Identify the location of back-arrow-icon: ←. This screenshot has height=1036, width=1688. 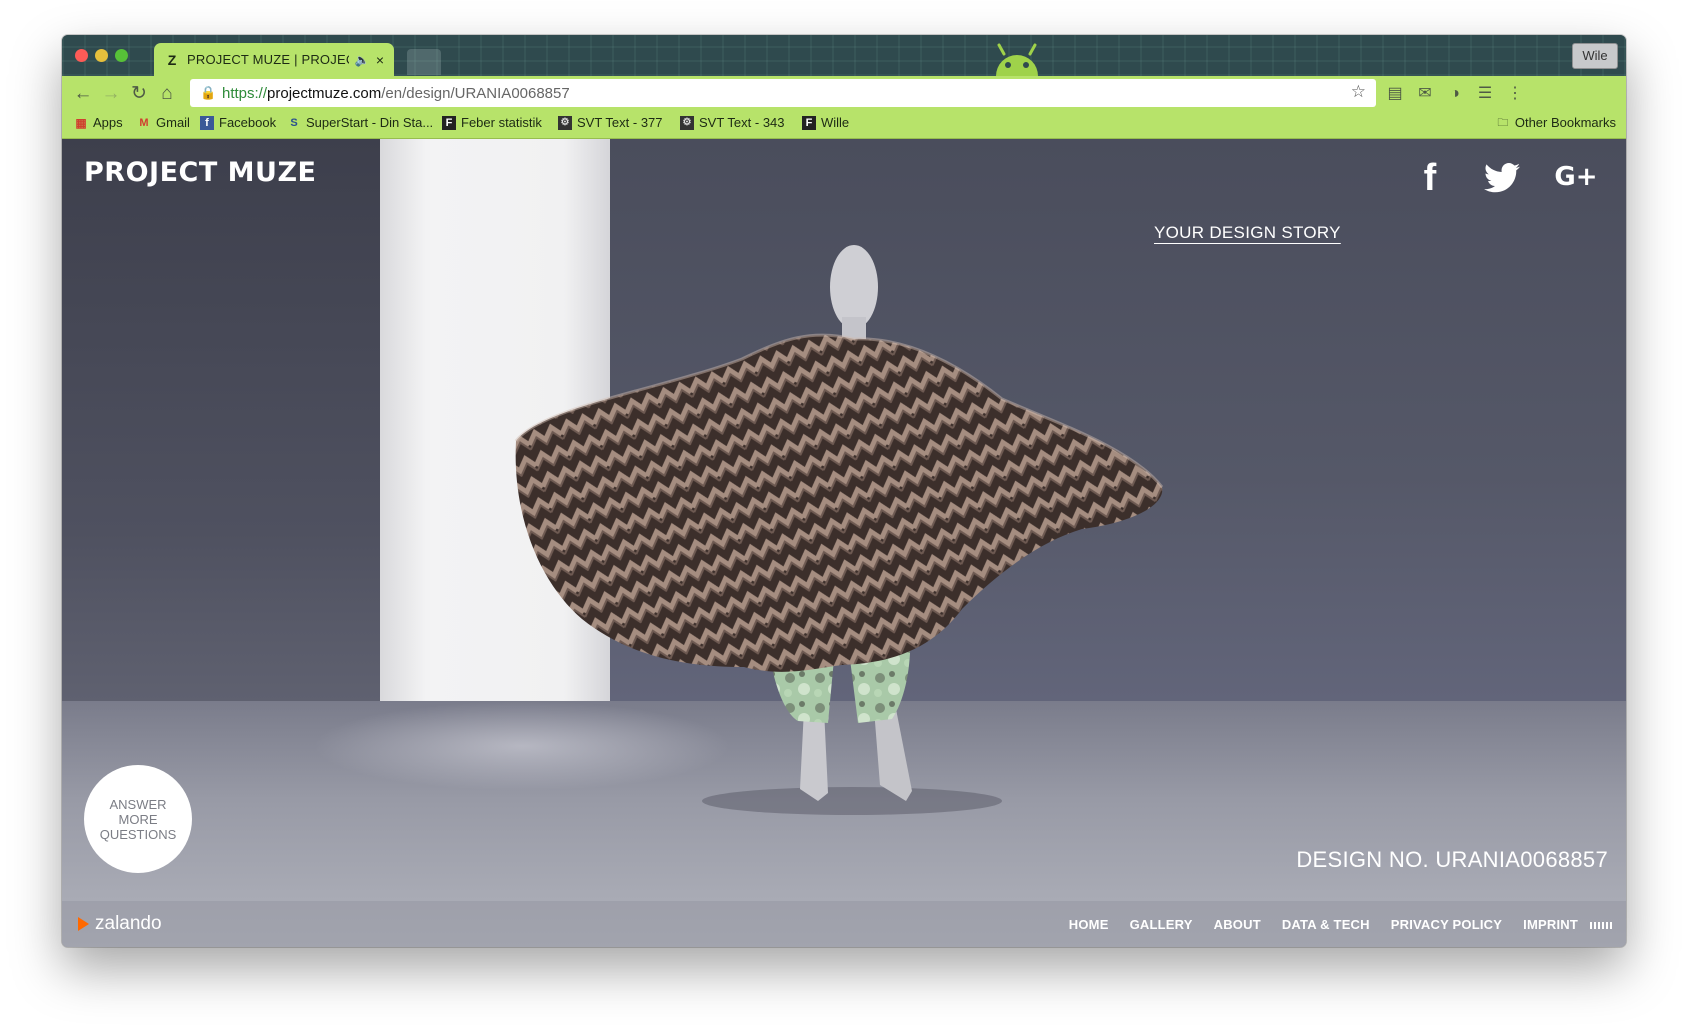
(83, 94).